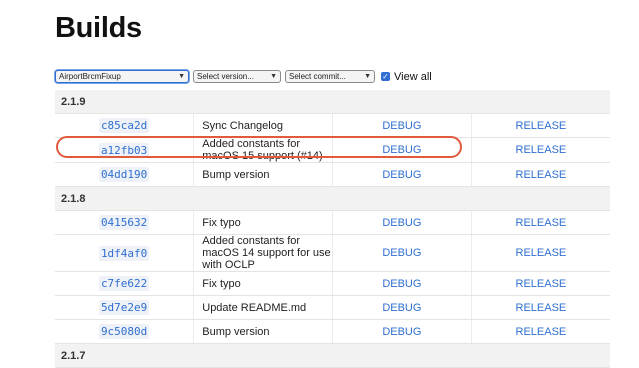 This screenshot has height=368, width=639. I want to click on commit-hash-link: c85ca2d, so click(124, 125).